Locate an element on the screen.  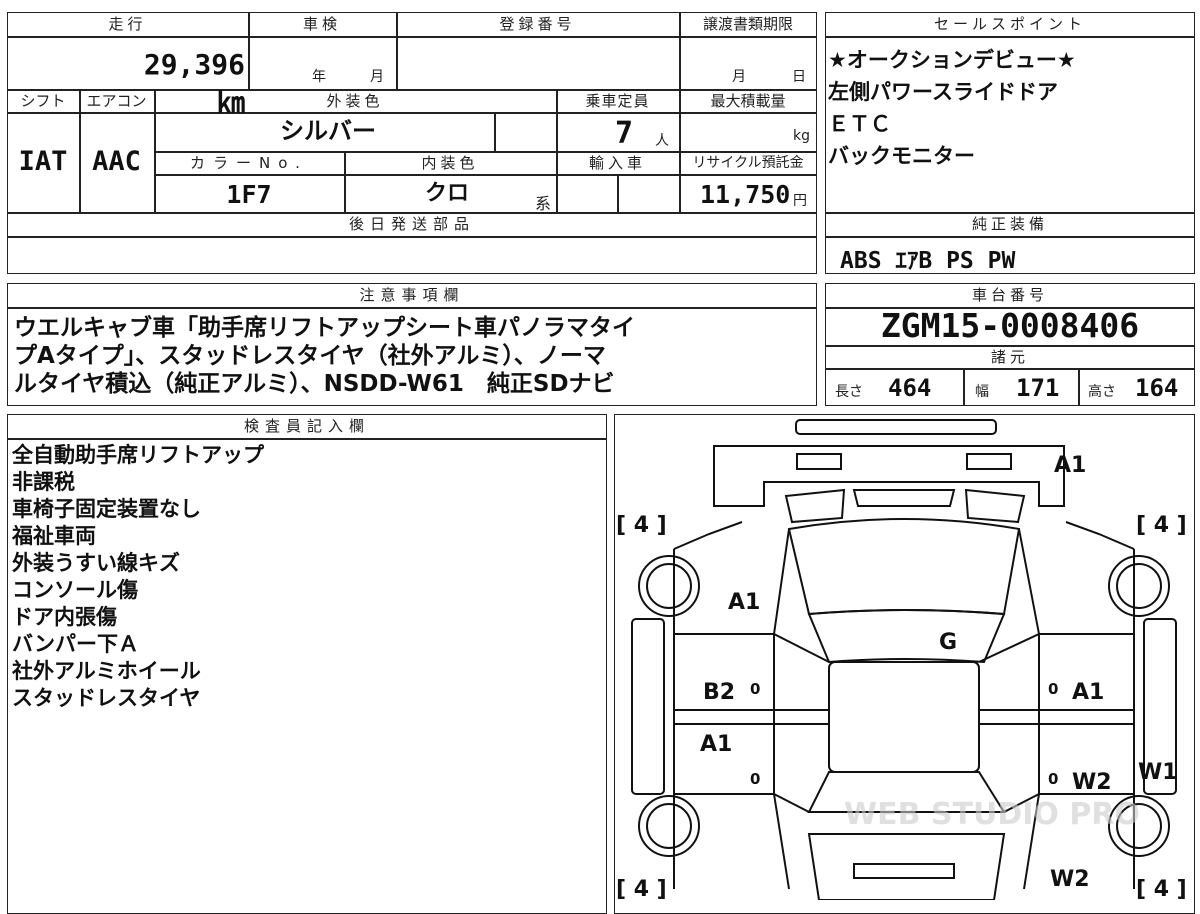
mark-right-quarter: W1 is located at coordinates (1158, 772).